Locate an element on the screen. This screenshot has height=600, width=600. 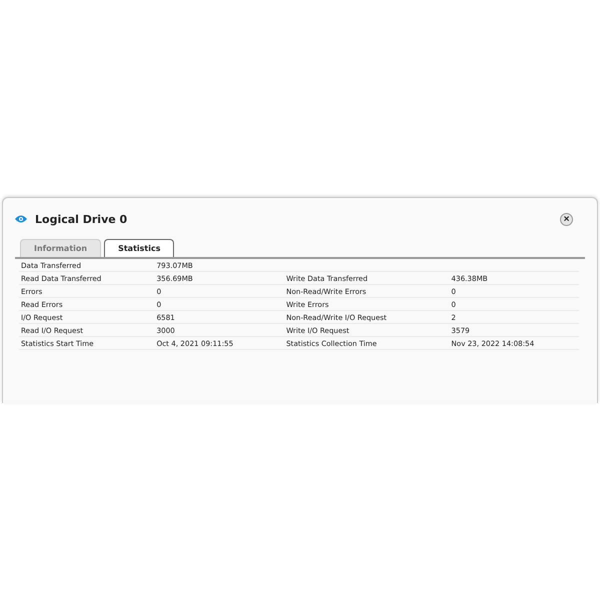
tab: Statistics is located at coordinates (139, 248).